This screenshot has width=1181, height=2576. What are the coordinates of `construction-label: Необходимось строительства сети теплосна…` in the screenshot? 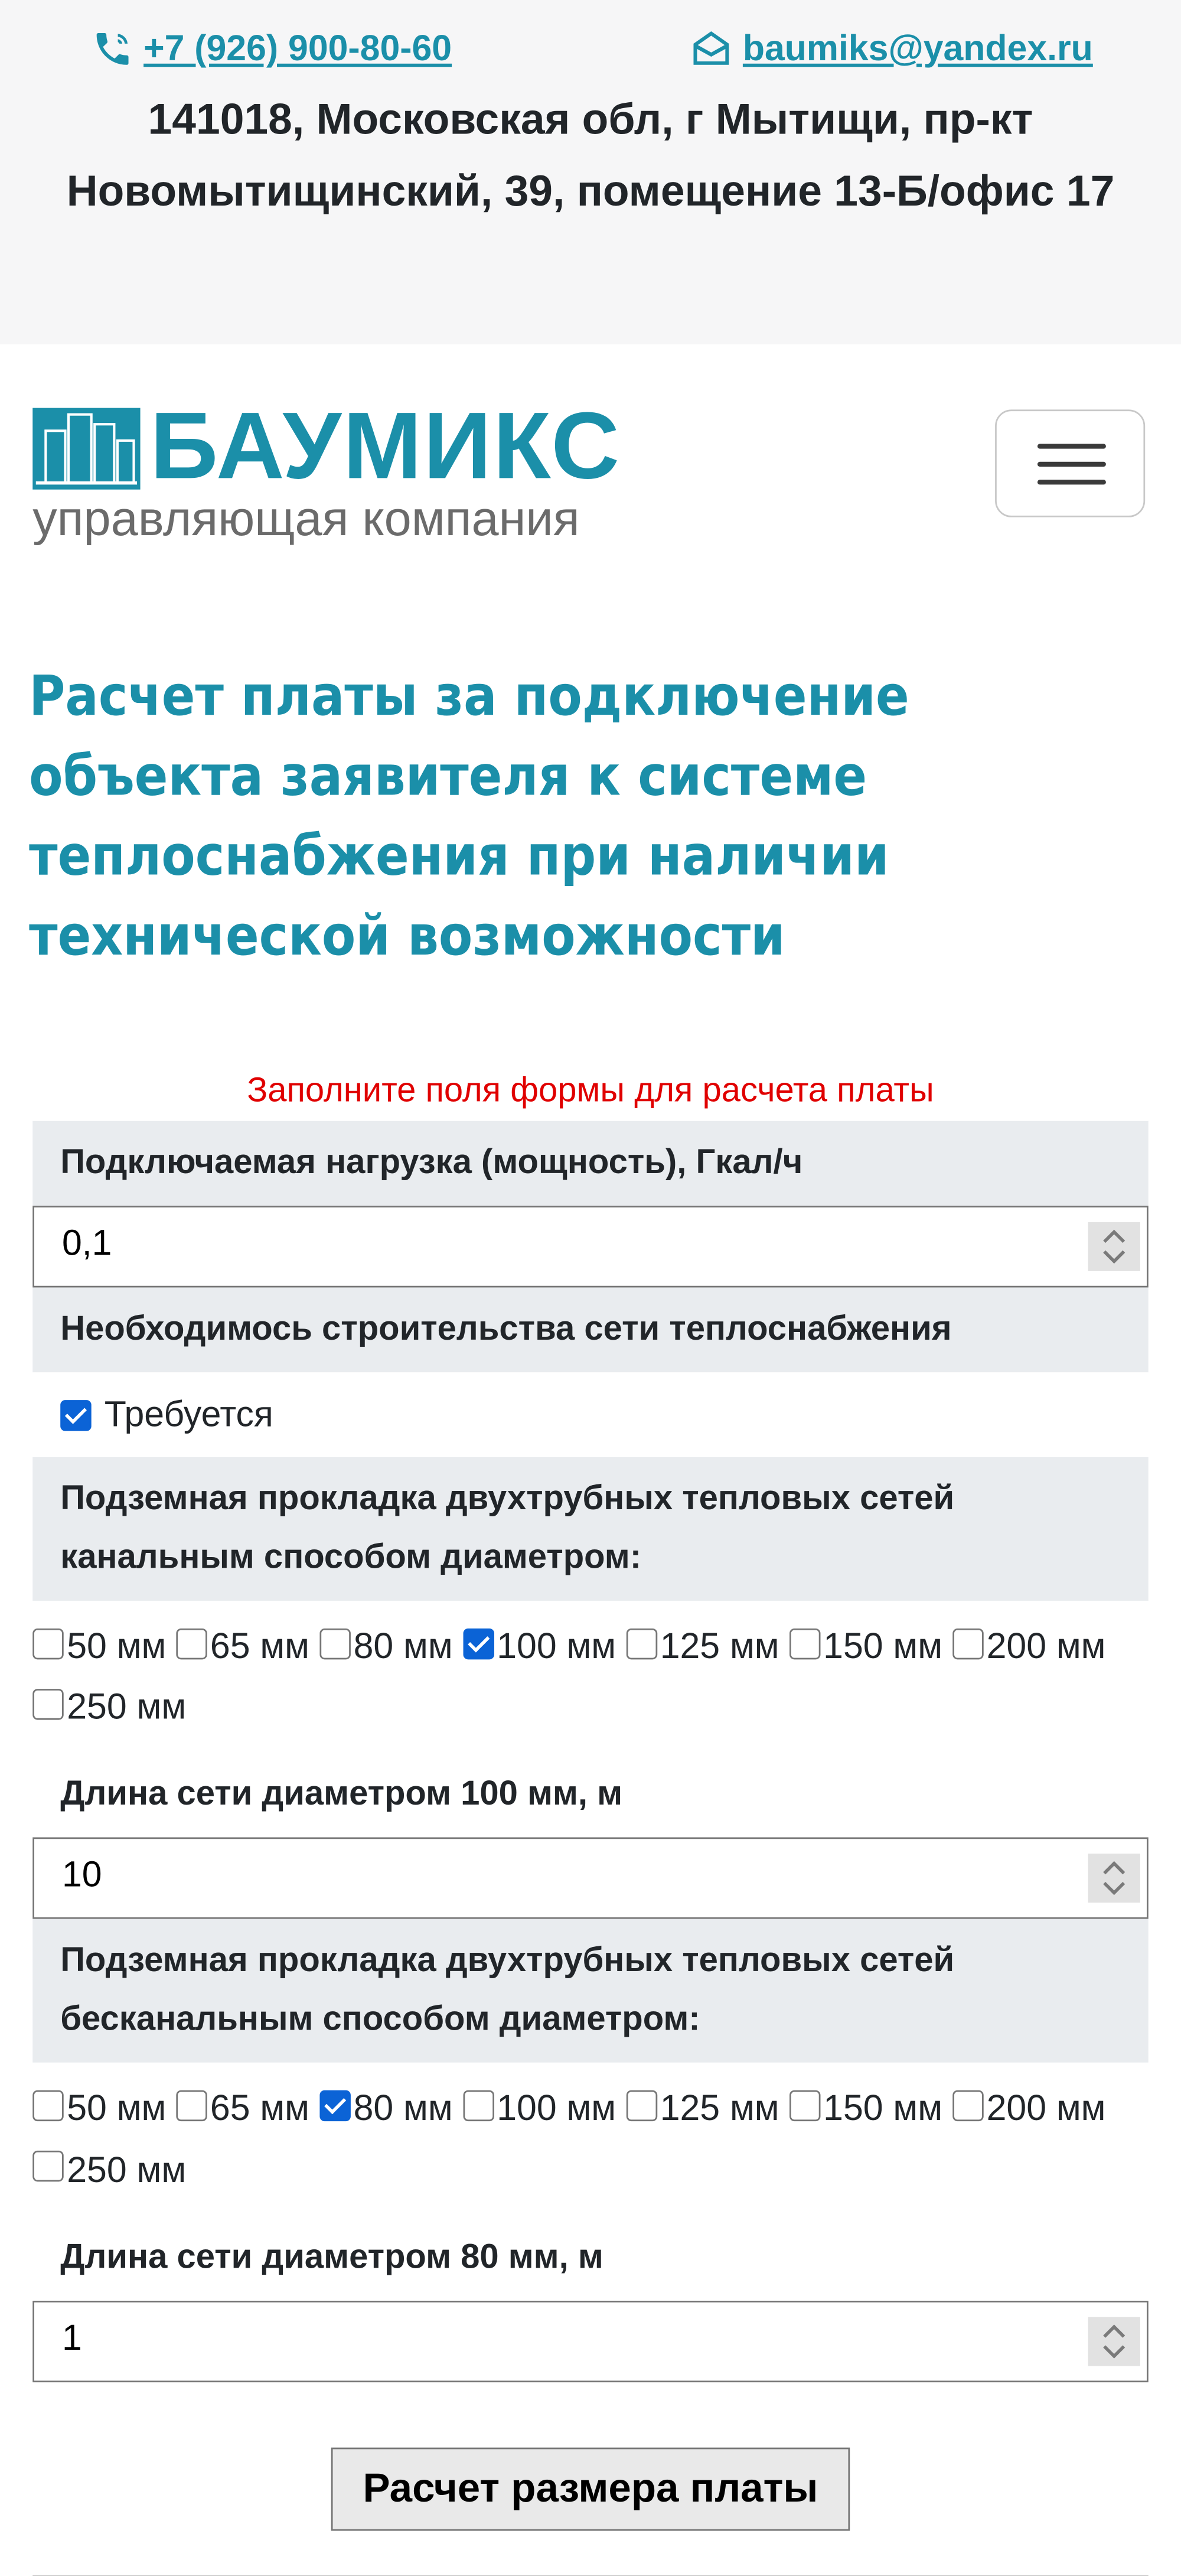 It's located at (590, 1330).